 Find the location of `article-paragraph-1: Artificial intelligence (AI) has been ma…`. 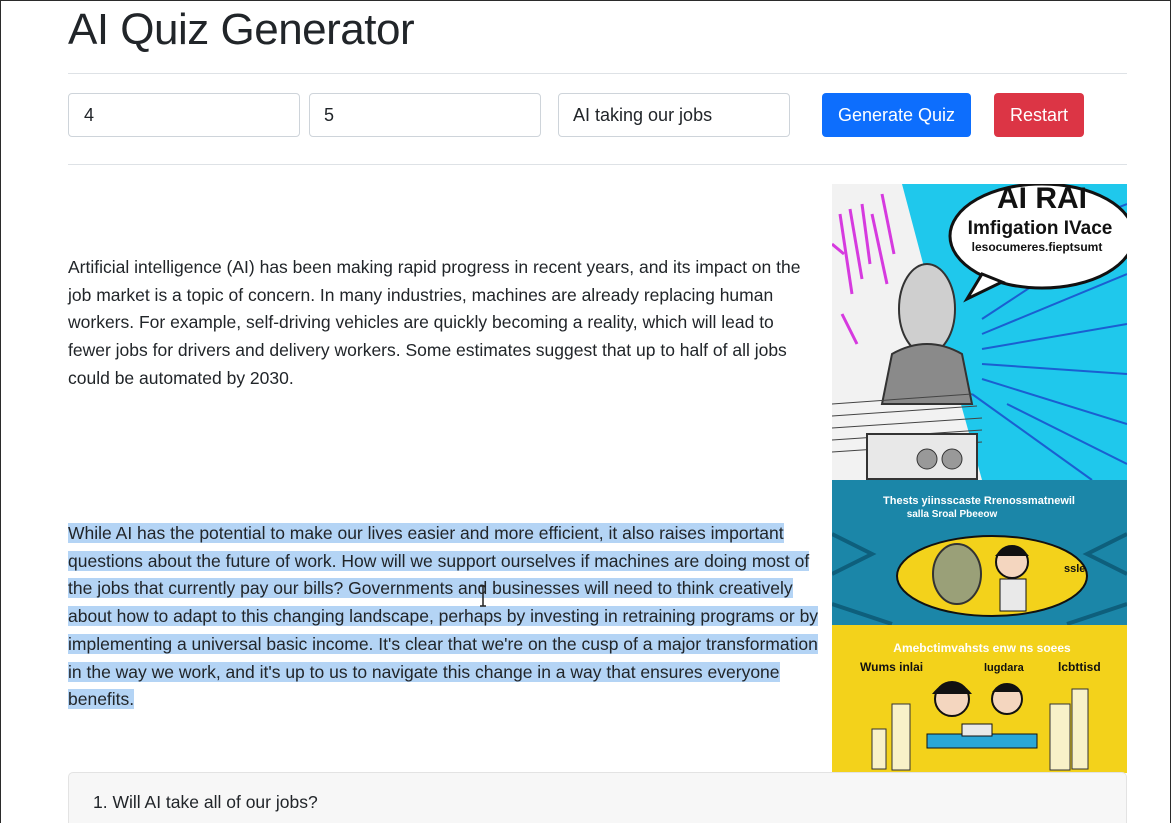

article-paragraph-1: Artificial intelligence (AI) has been ma… is located at coordinates (434, 322).